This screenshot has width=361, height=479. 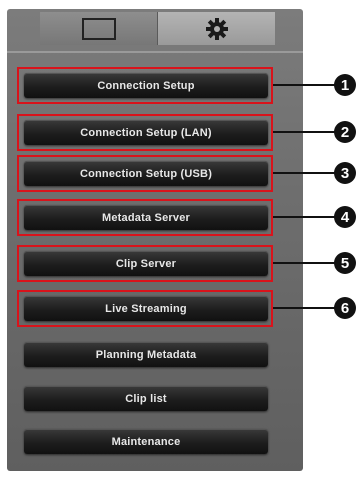 I want to click on metadata-server-button: Metadata Server, so click(x=146, y=217).